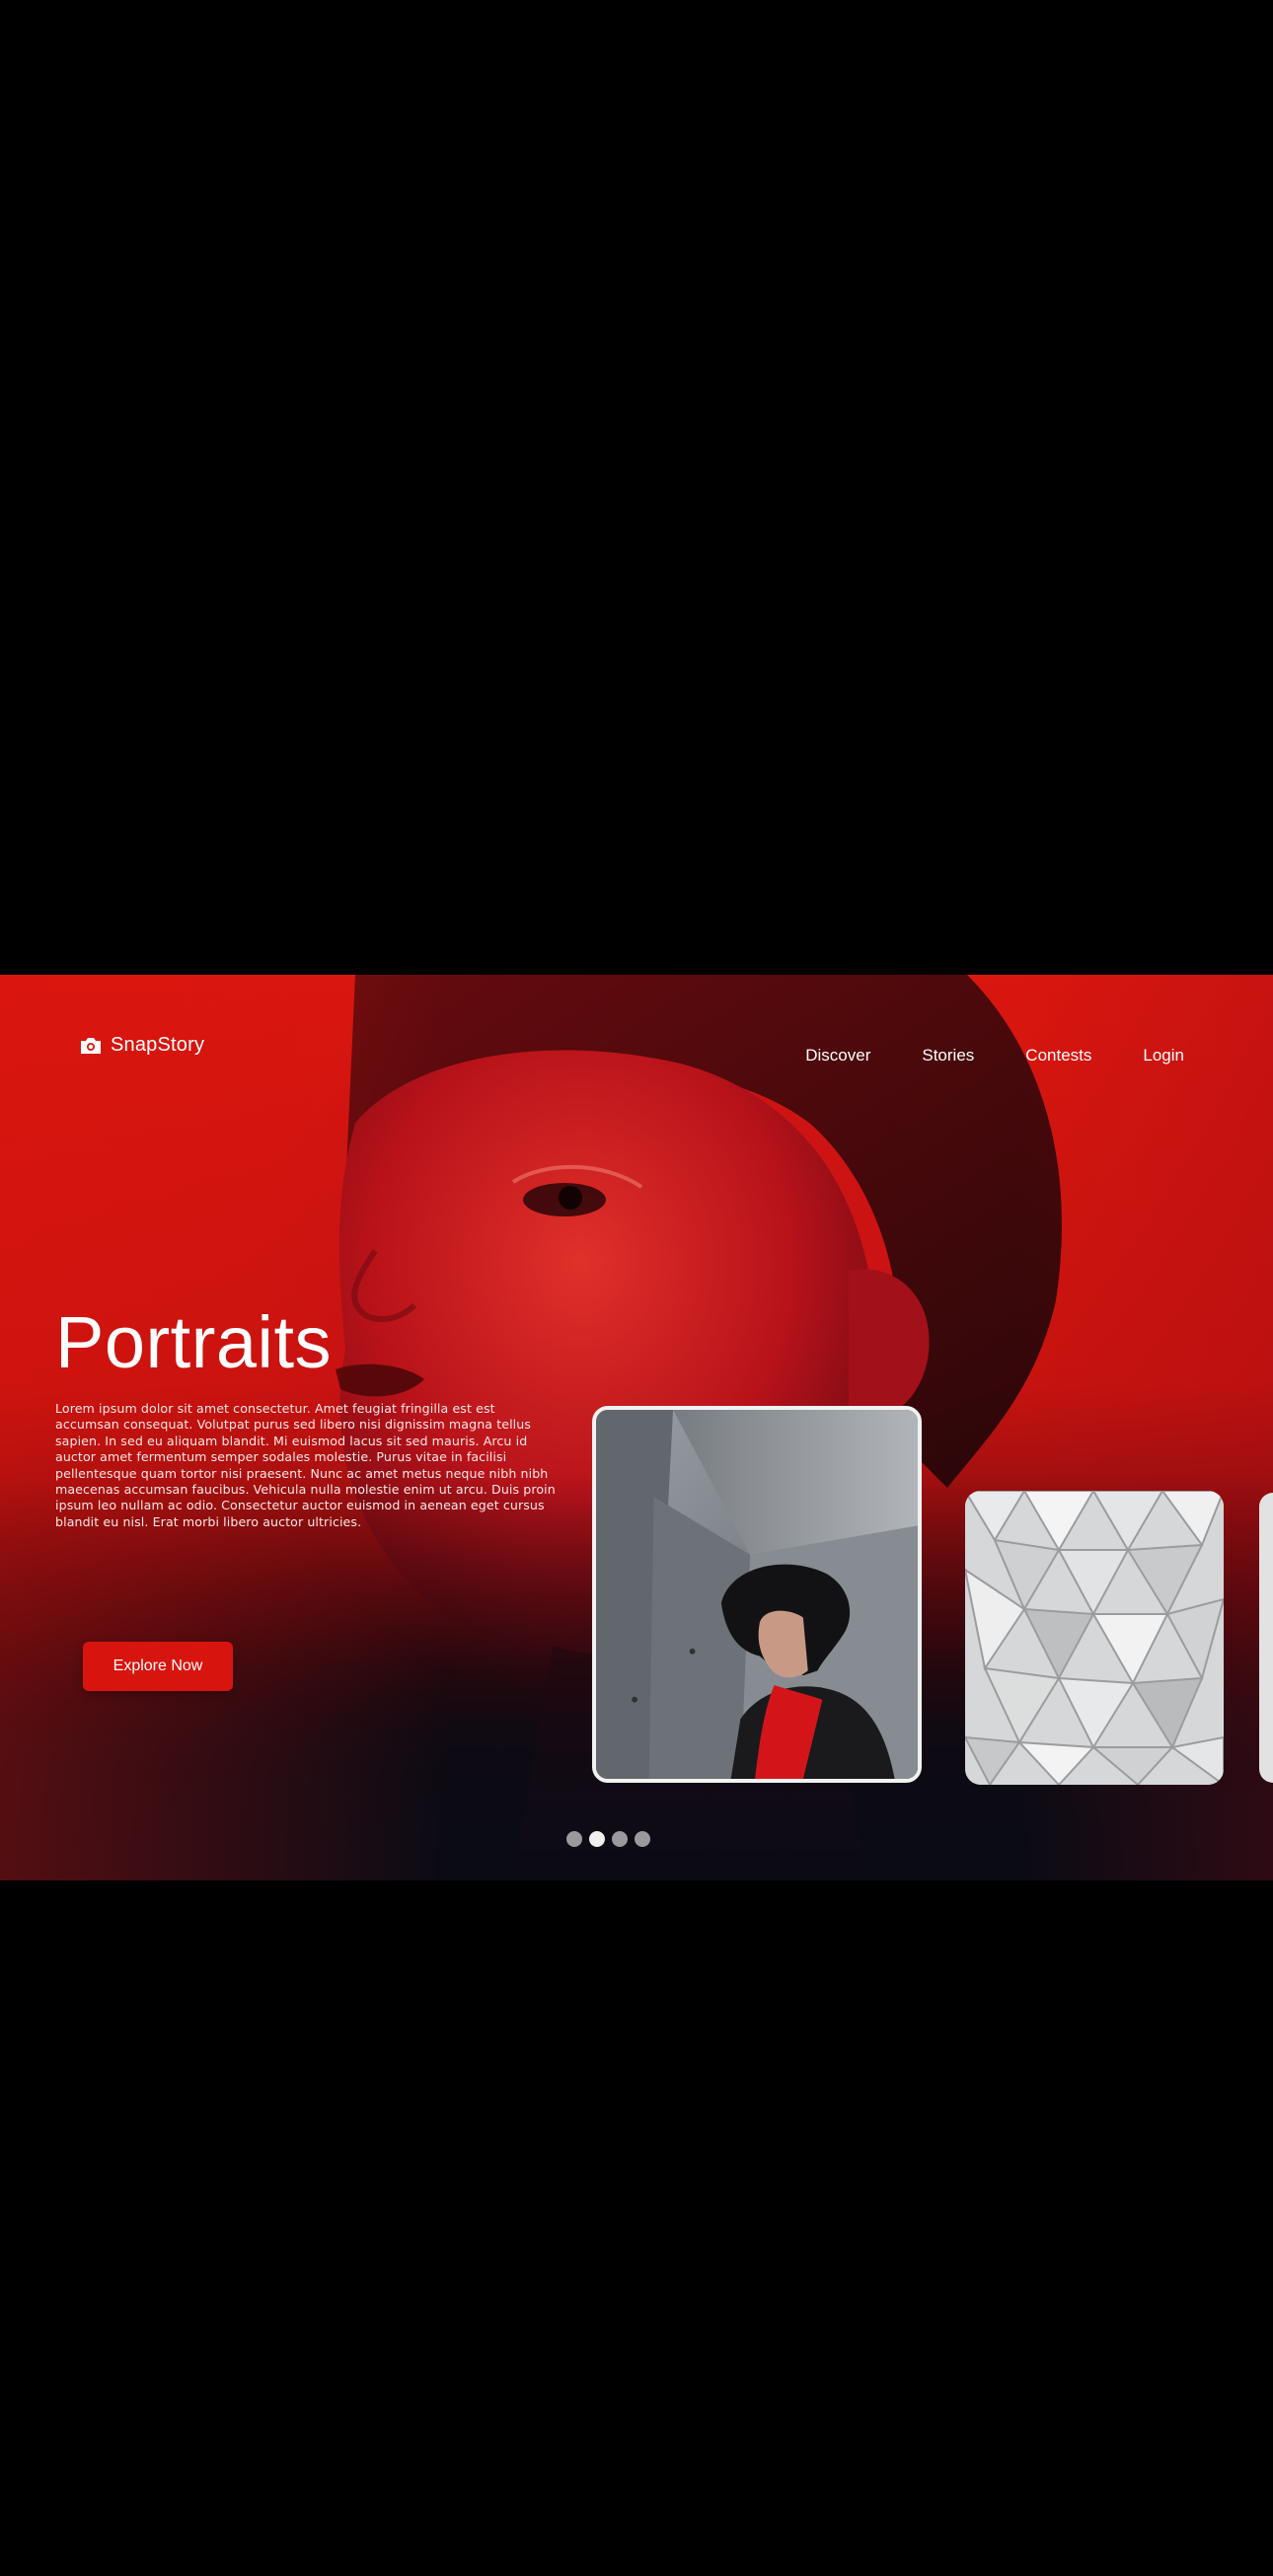  I want to click on brand-logo: SnapStory, so click(141, 1045).